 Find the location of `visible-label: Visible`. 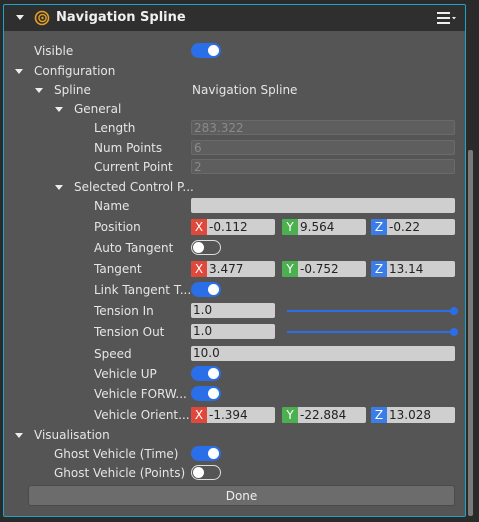

visible-label: Visible is located at coordinates (54, 51).